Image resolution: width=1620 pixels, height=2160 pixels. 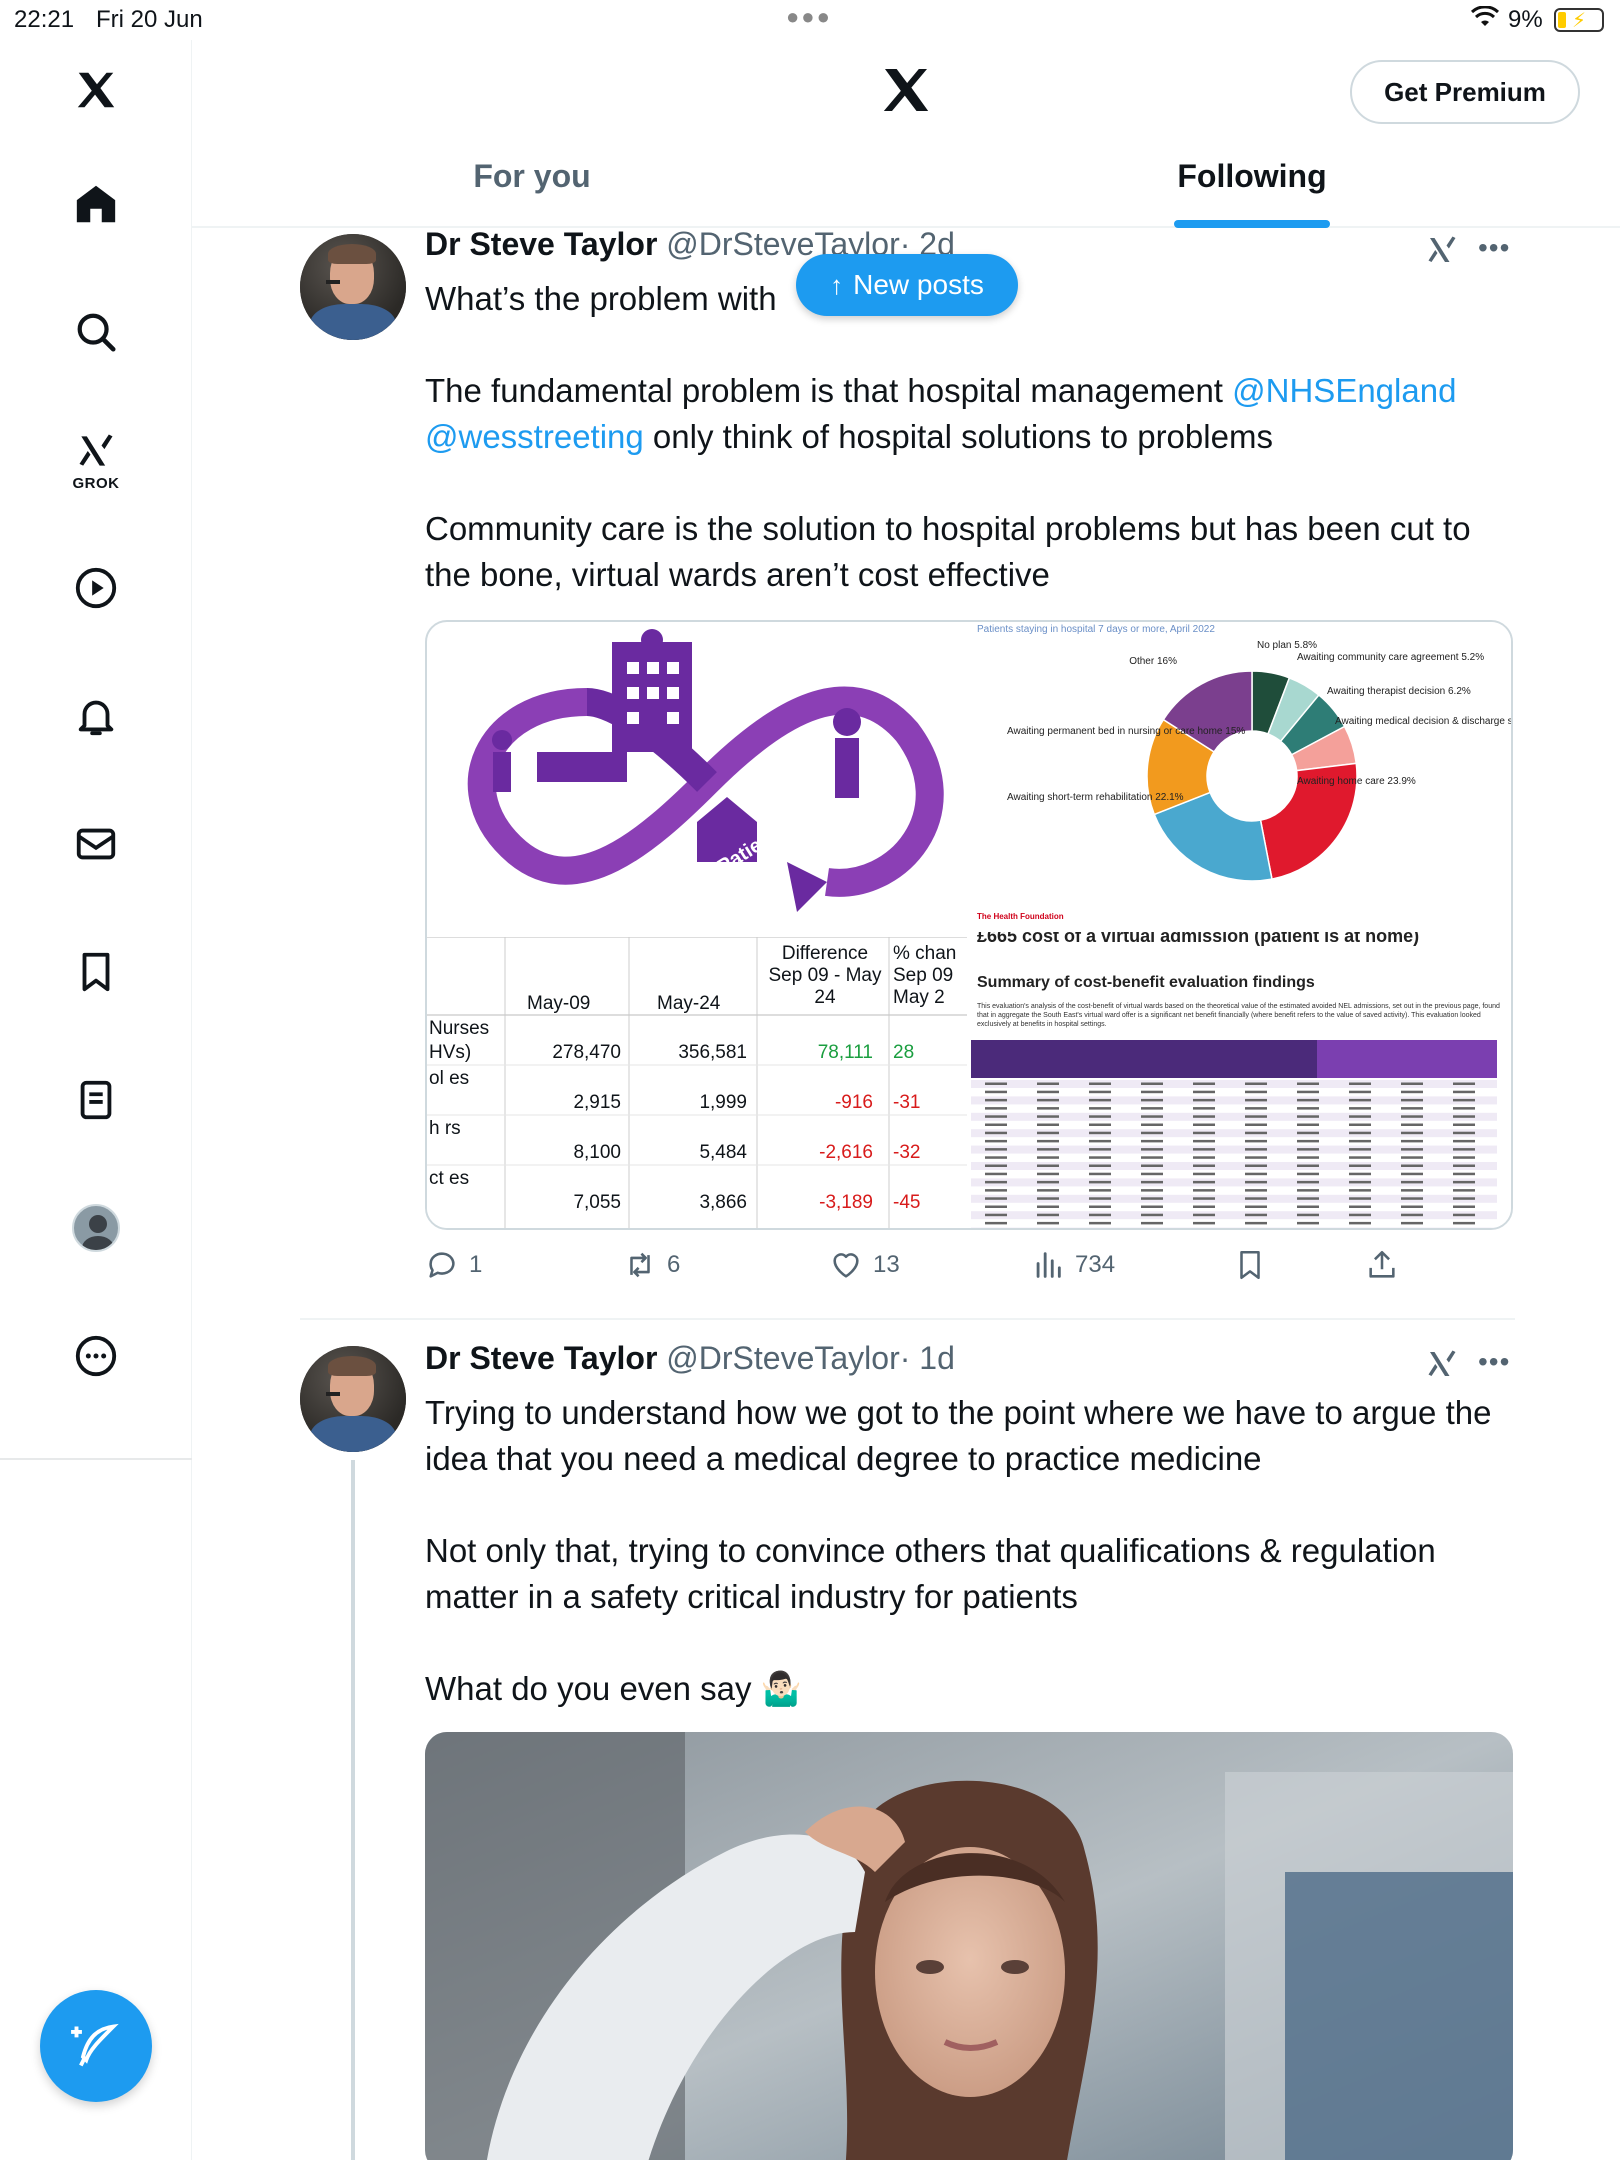 I want to click on tweet-media-photo, so click(x=969, y=1946).